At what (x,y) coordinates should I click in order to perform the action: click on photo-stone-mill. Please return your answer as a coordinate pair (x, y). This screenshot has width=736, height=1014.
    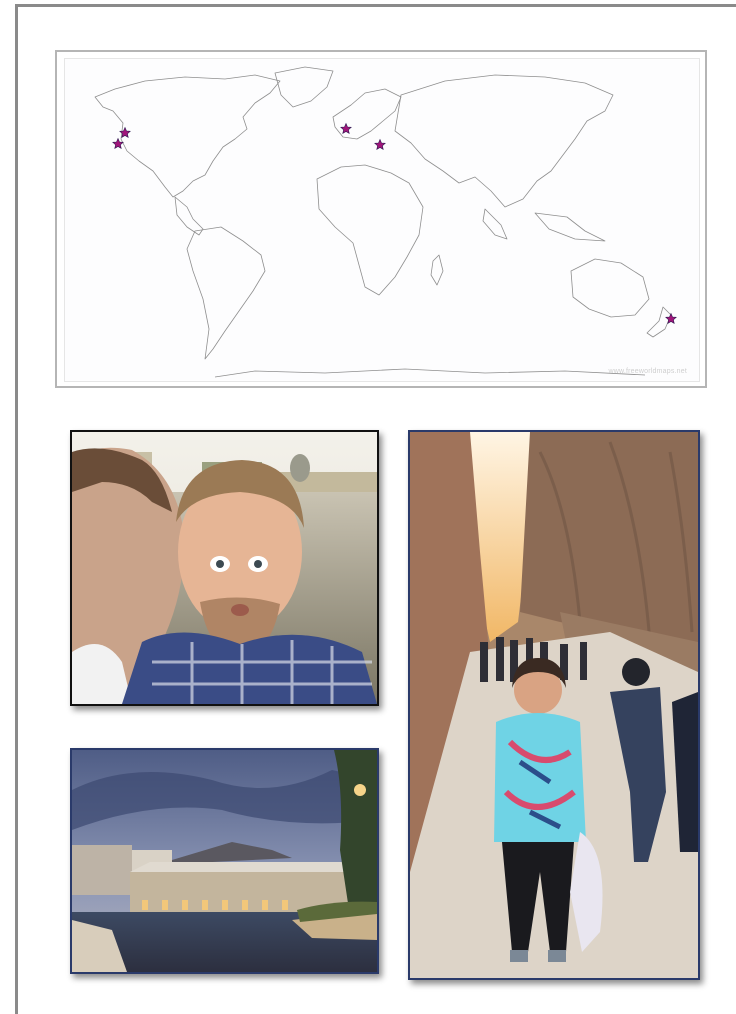
    Looking at the image, I should click on (224, 861).